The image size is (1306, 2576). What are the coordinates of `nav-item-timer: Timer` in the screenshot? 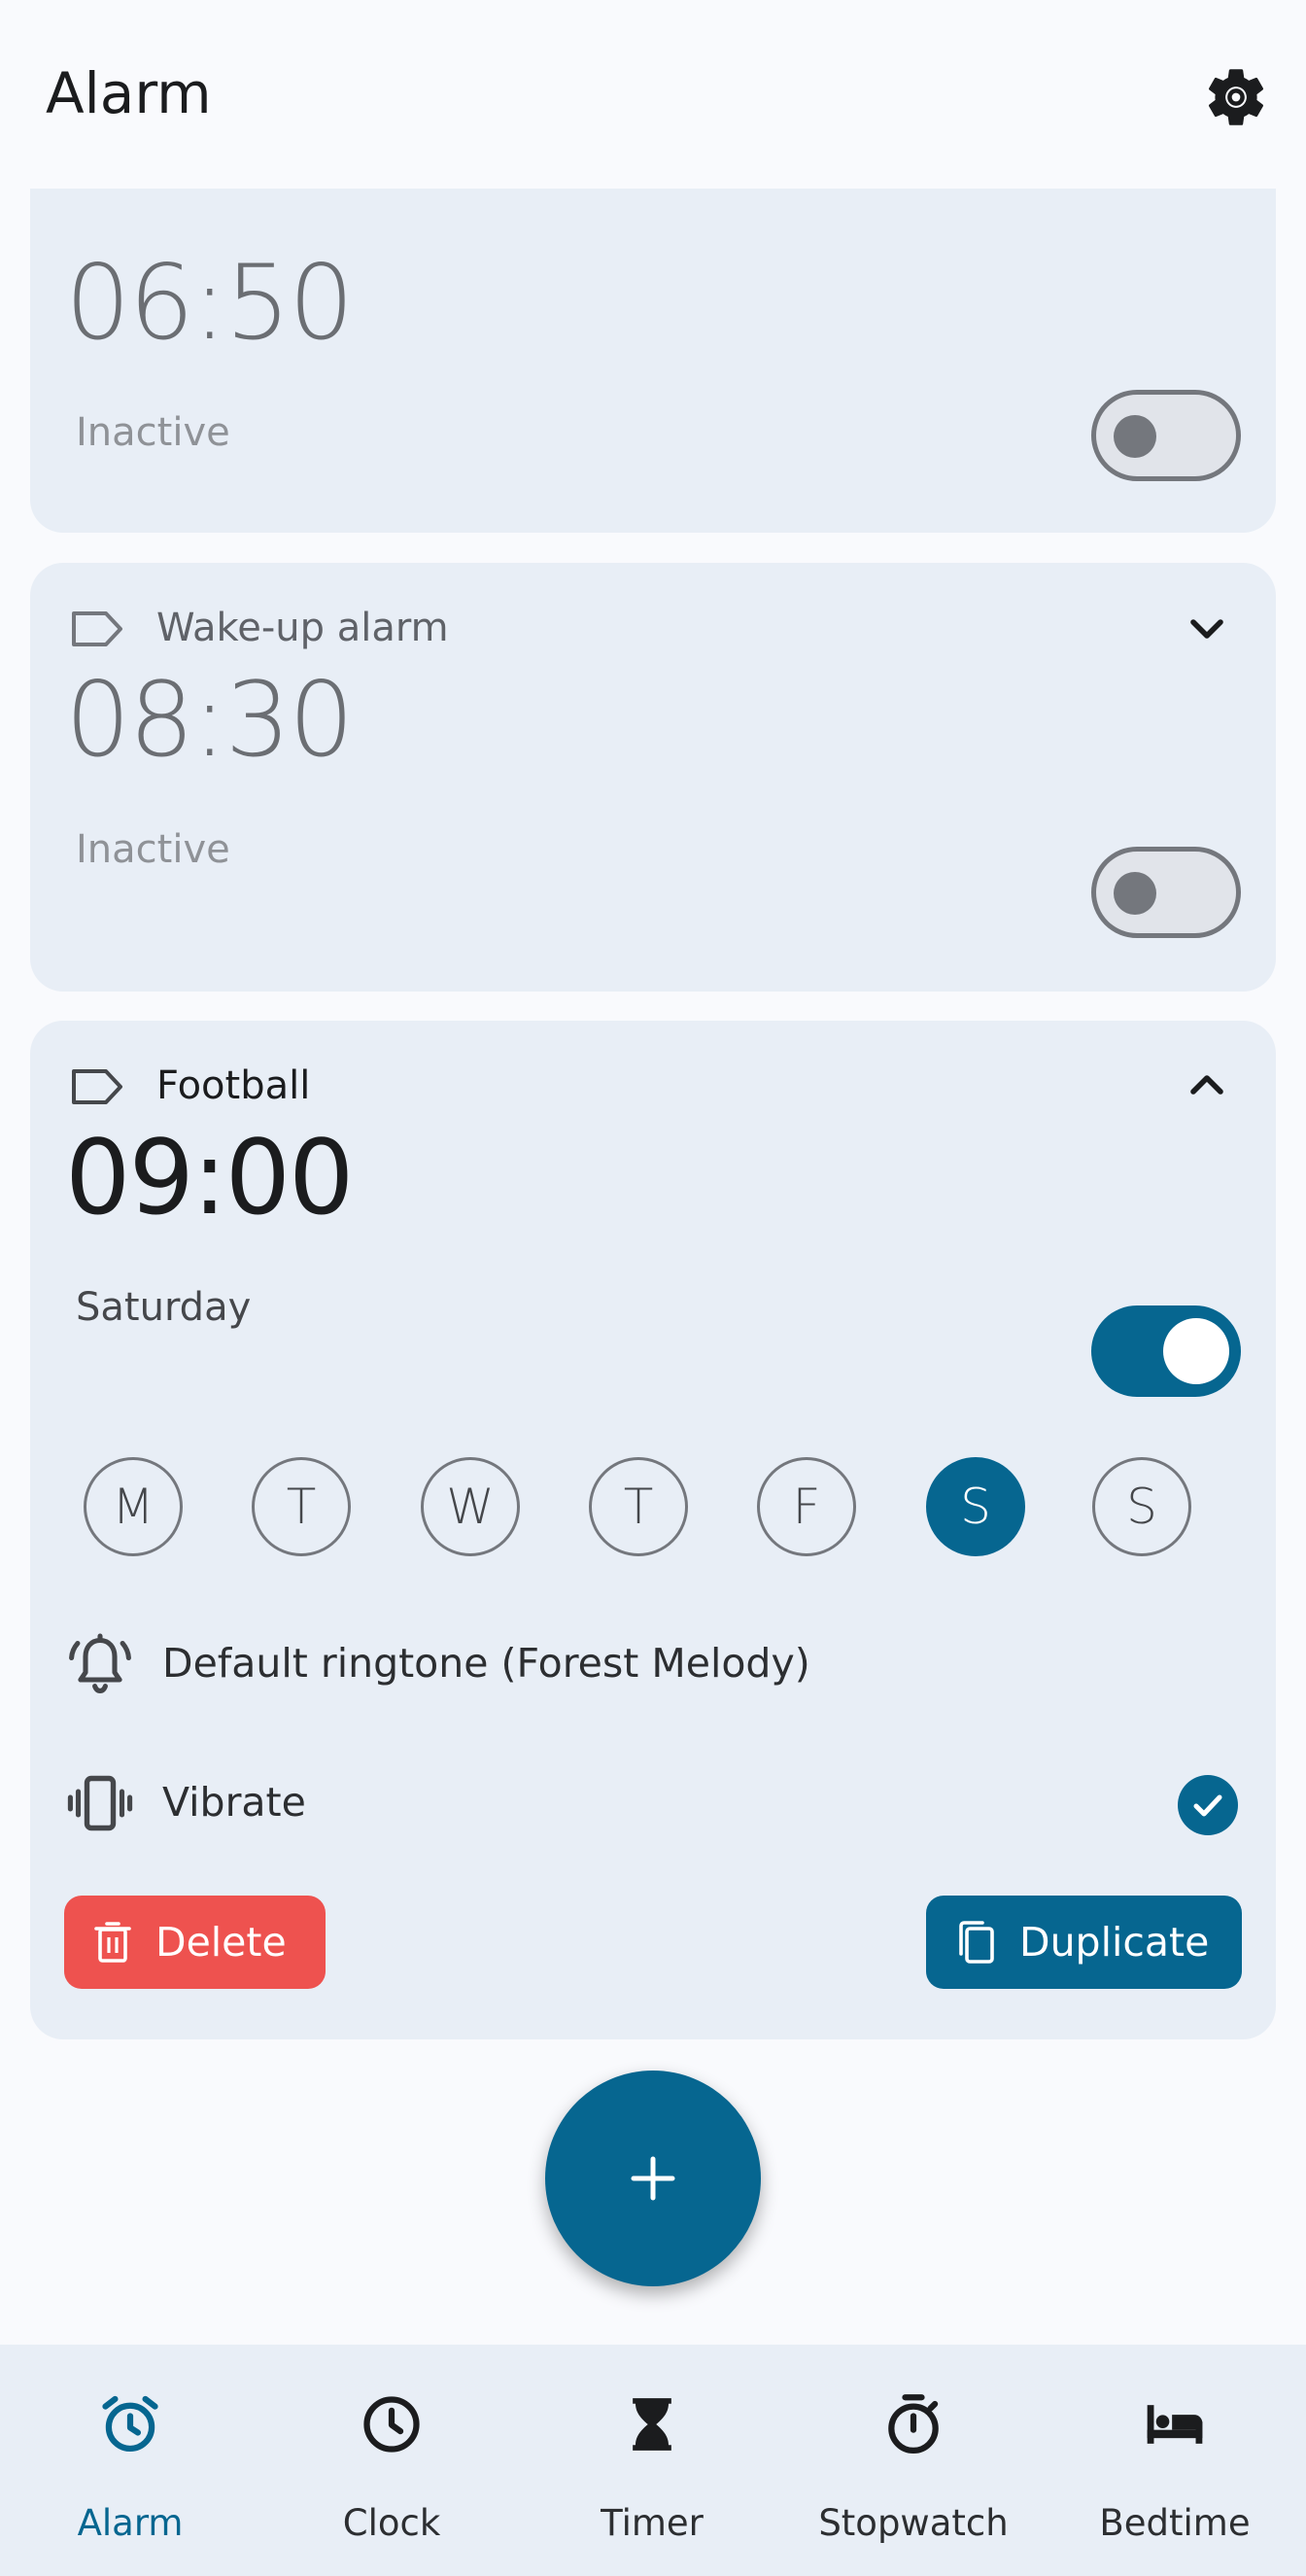 It's located at (652, 2461).